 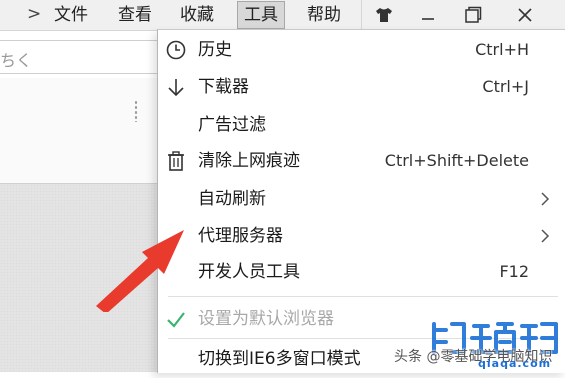 What do you see at coordinates (197, 15) in the screenshot?
I see `menu-favorites: 收藏` at bounding box center [197, 15].